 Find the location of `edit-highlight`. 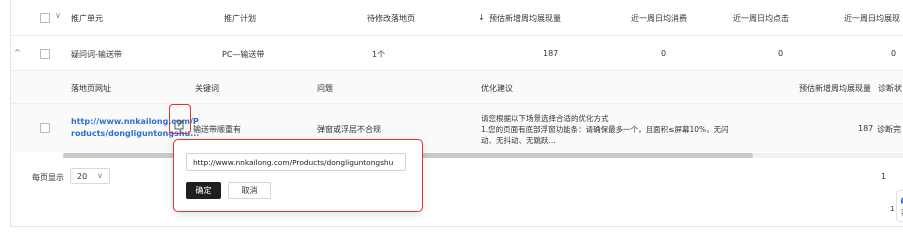

edit-highlight is located at coordinates (180, 119).